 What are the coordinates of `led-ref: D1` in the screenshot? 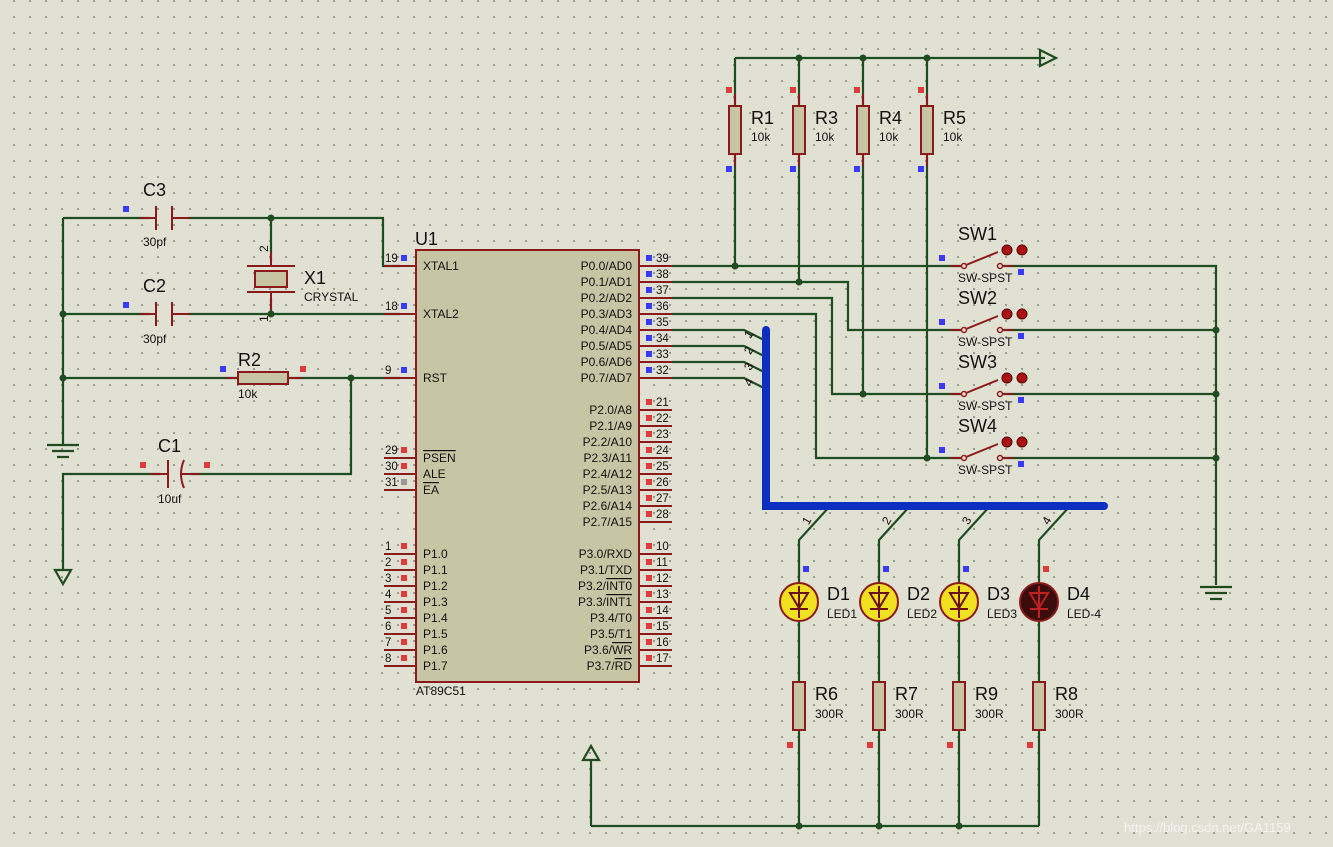 It's located at (838, 594).